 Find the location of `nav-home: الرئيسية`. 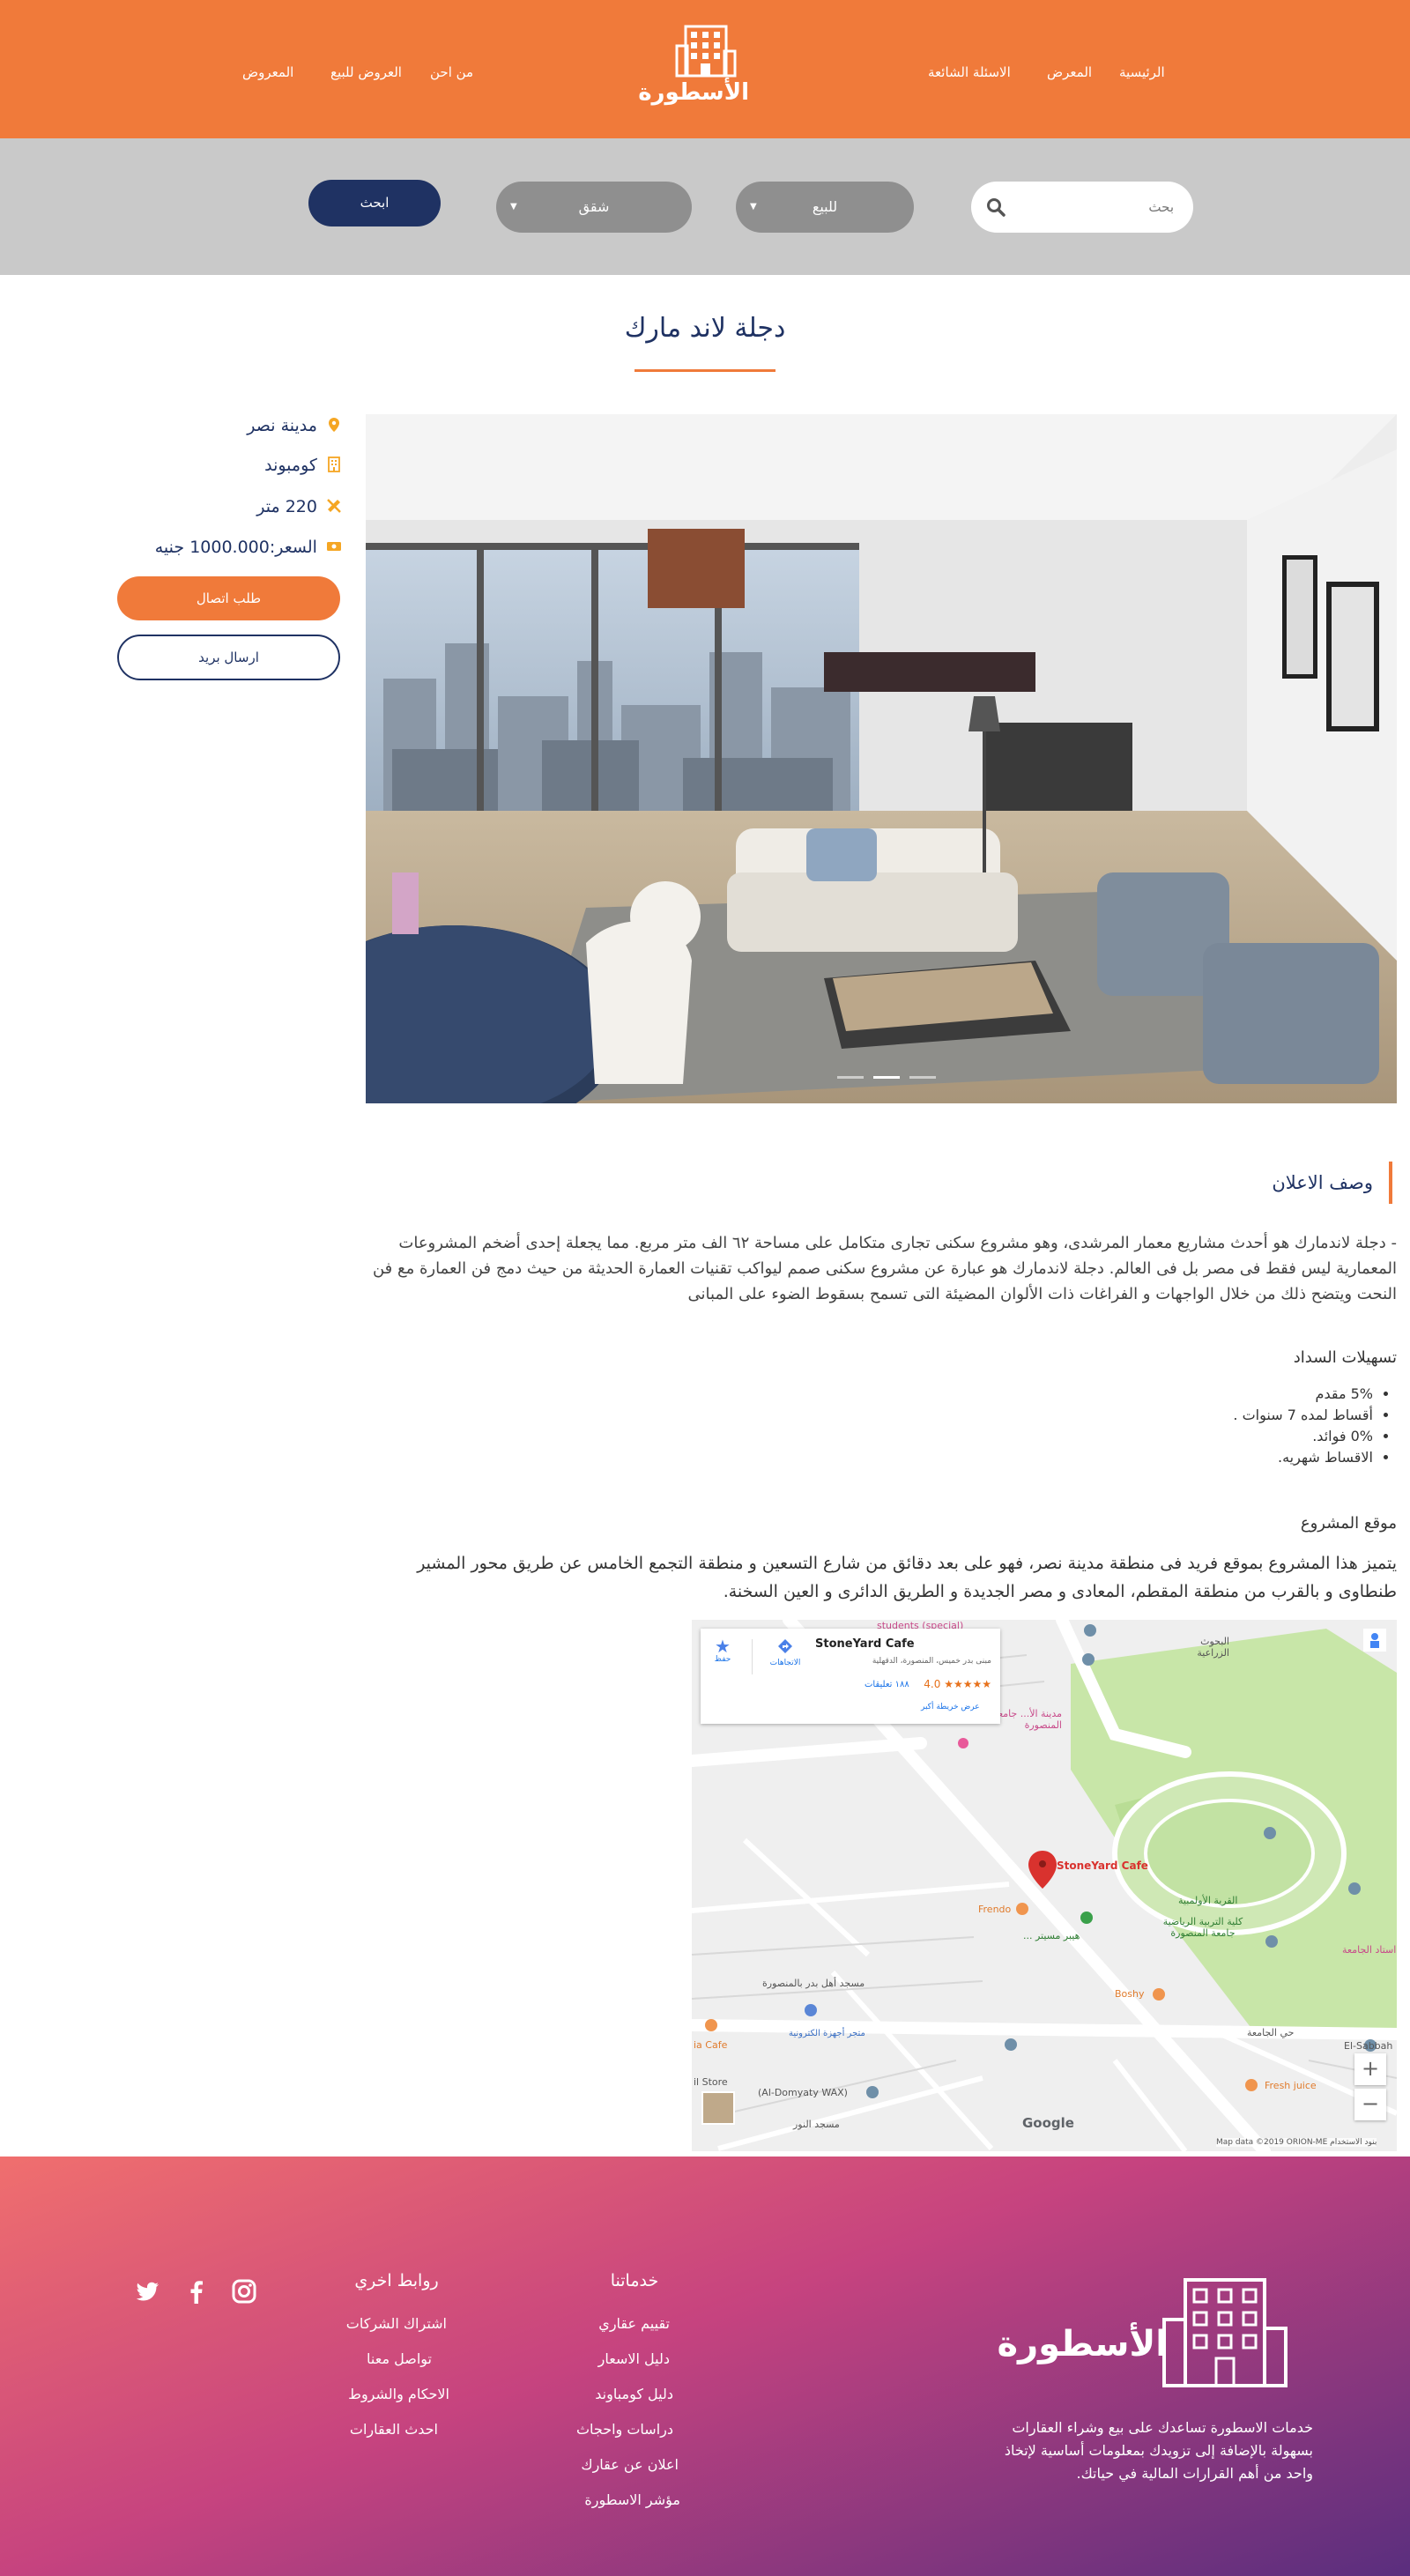

nav-home: الرئيسية is located at coordinates (1142, 72).